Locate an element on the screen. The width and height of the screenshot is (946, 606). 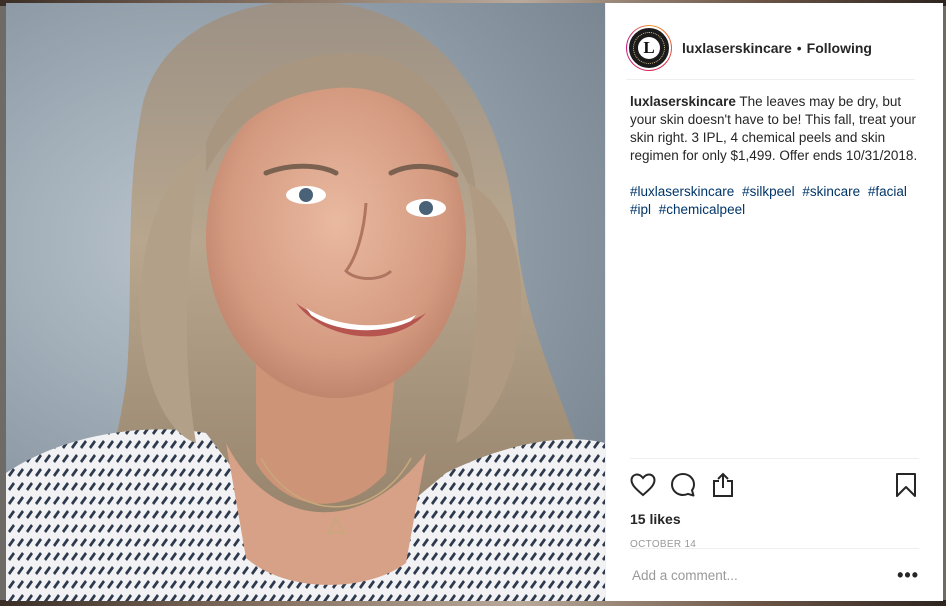
like-button is located at coordinates (643, 485).